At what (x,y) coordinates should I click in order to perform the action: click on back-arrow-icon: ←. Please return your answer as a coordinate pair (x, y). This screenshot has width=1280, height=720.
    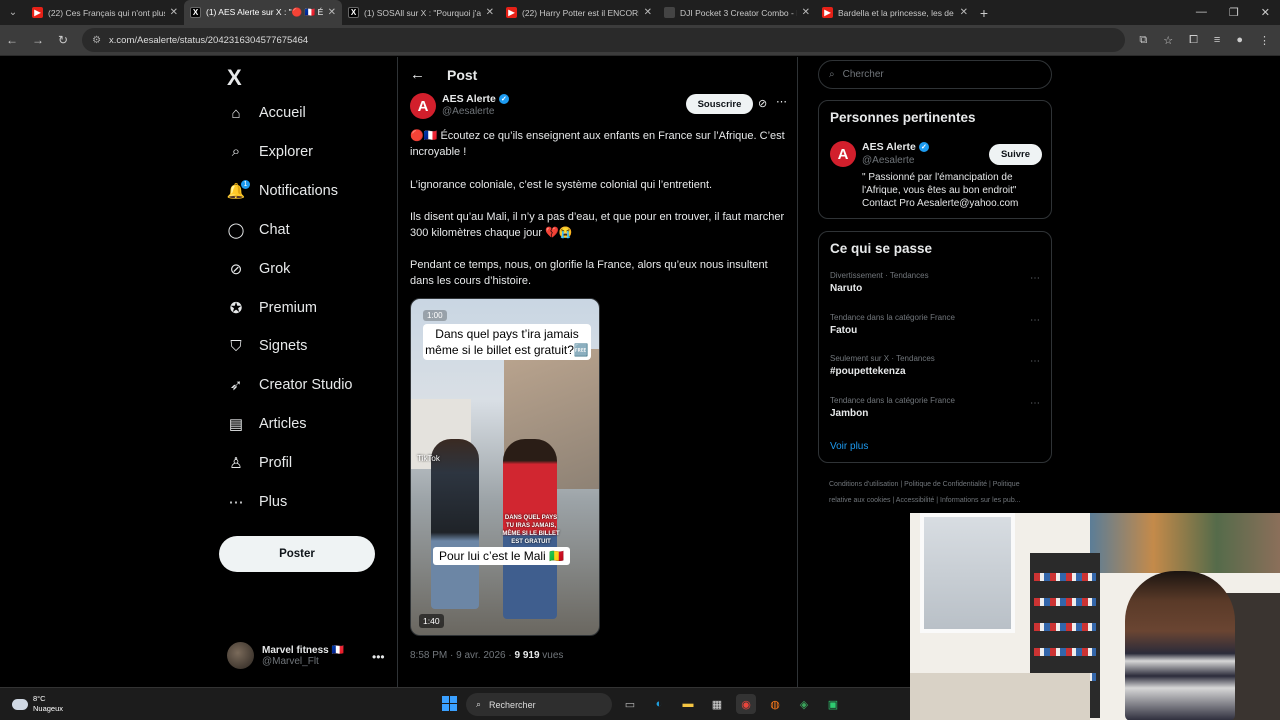
    Looking at the image, I should click on (417, 74).